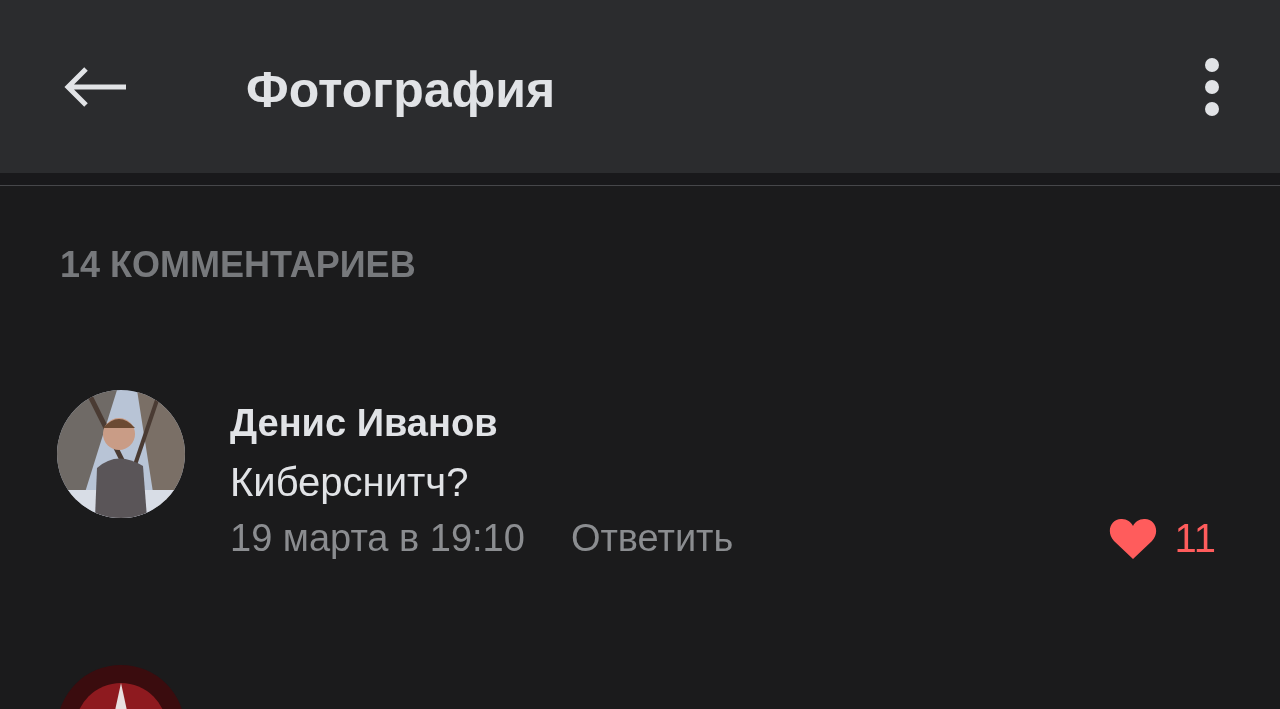 Image resolution: width=1280 pixels, height=709 pixels. Describe the element at coordinates (238, 265) in the screenshot. I see `comments-count: 14 КОММЕНТАРИЕВ` at that location.